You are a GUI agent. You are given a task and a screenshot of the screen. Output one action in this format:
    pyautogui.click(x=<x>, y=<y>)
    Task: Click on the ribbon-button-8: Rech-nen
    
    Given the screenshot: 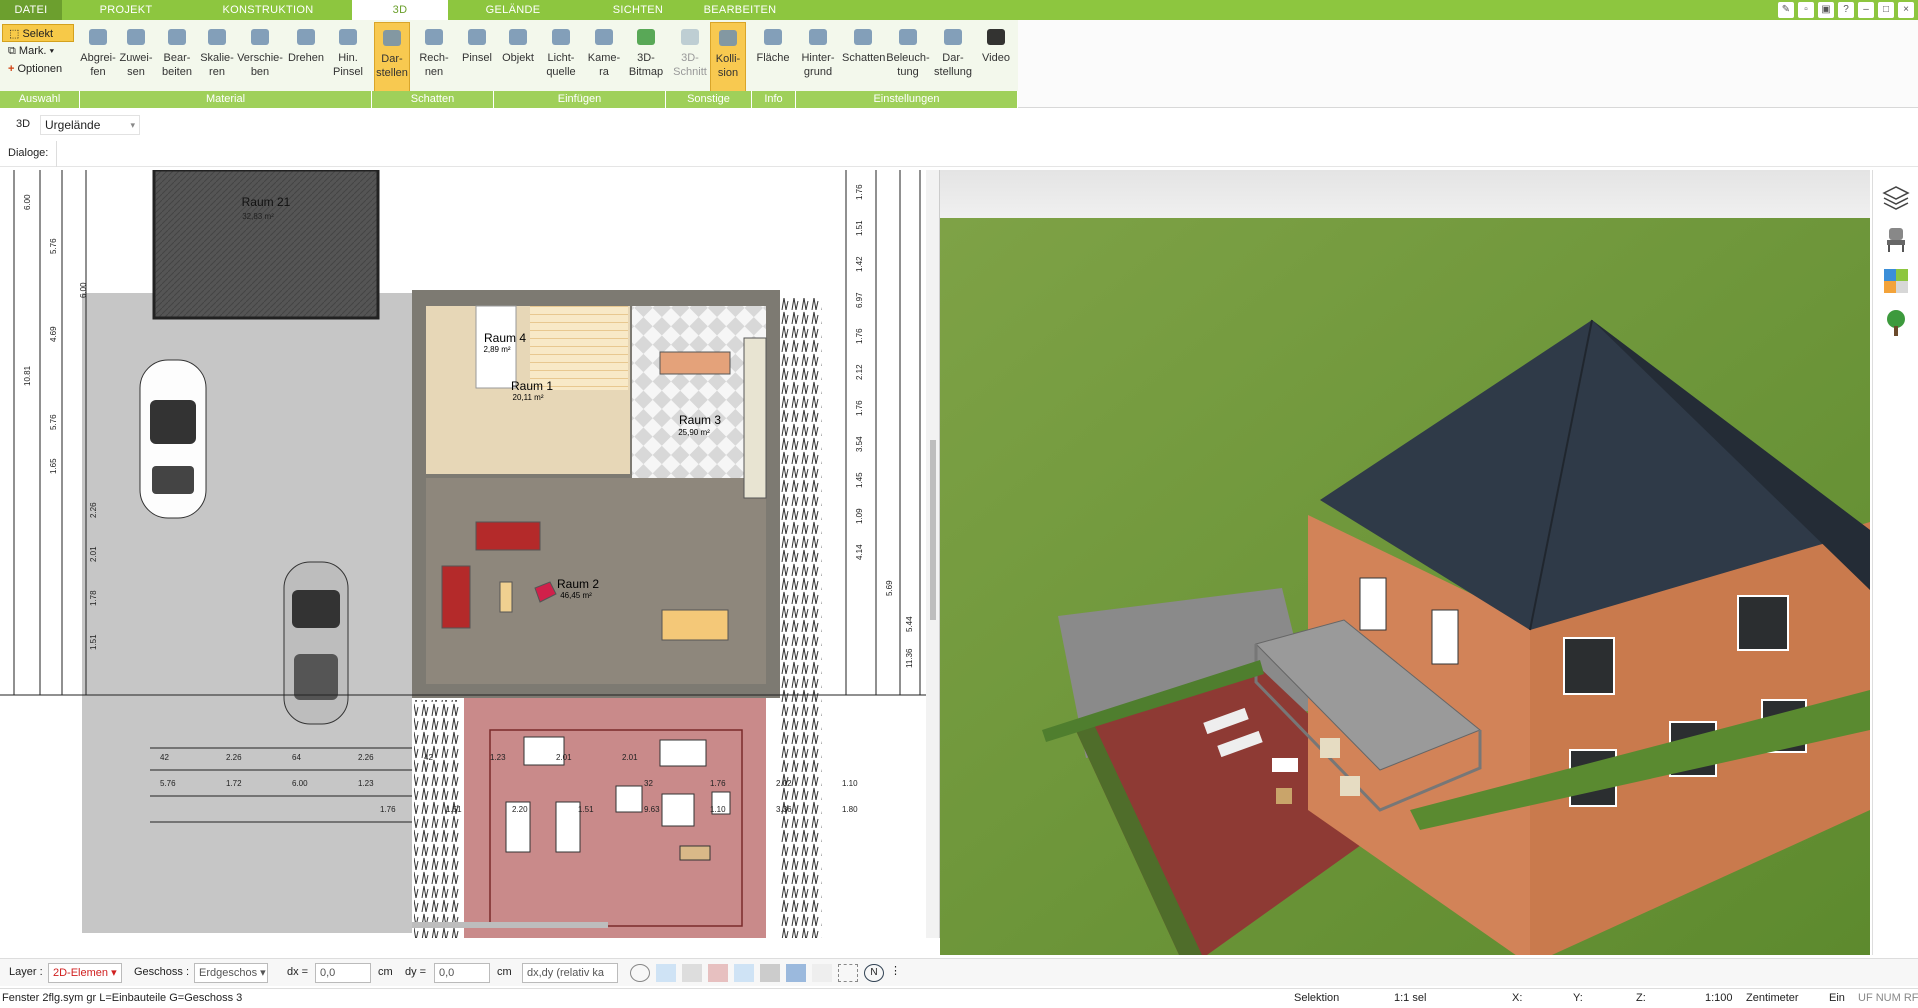 What is the action you would take?
    pyautogui.click(x=434, y=57)
    